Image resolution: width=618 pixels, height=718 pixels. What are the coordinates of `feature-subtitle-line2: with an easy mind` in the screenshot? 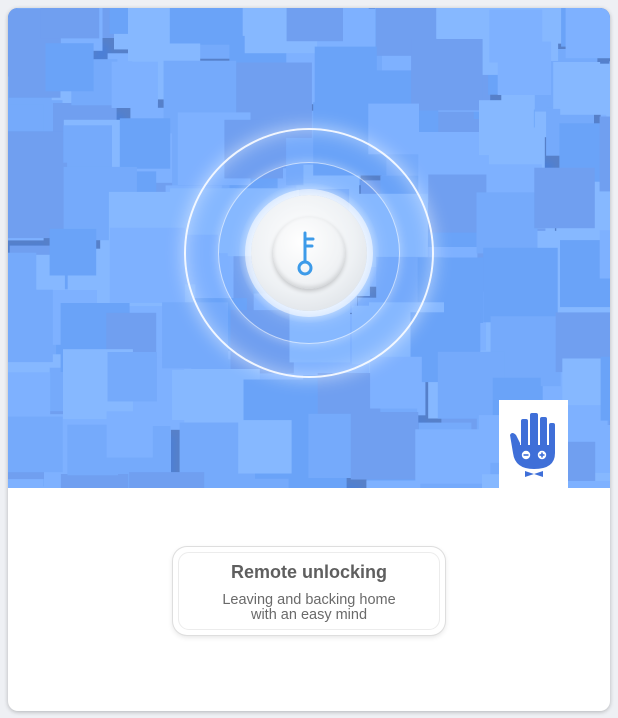 It's located at (309, 615).